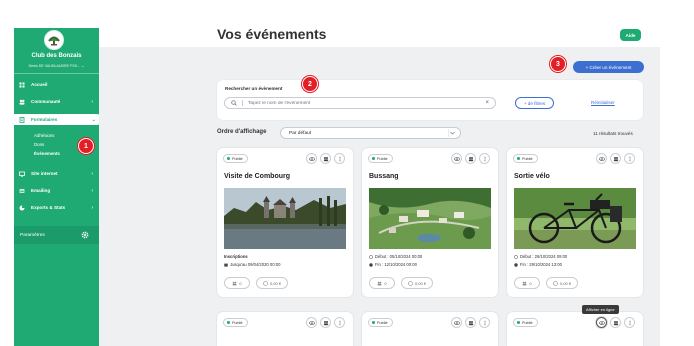 This screenshot has height=346, width=694. Describe the element at coordinates (56, 190) in the screenshot. I see `sidebar-item-emailing: Emailing ›` at that location.